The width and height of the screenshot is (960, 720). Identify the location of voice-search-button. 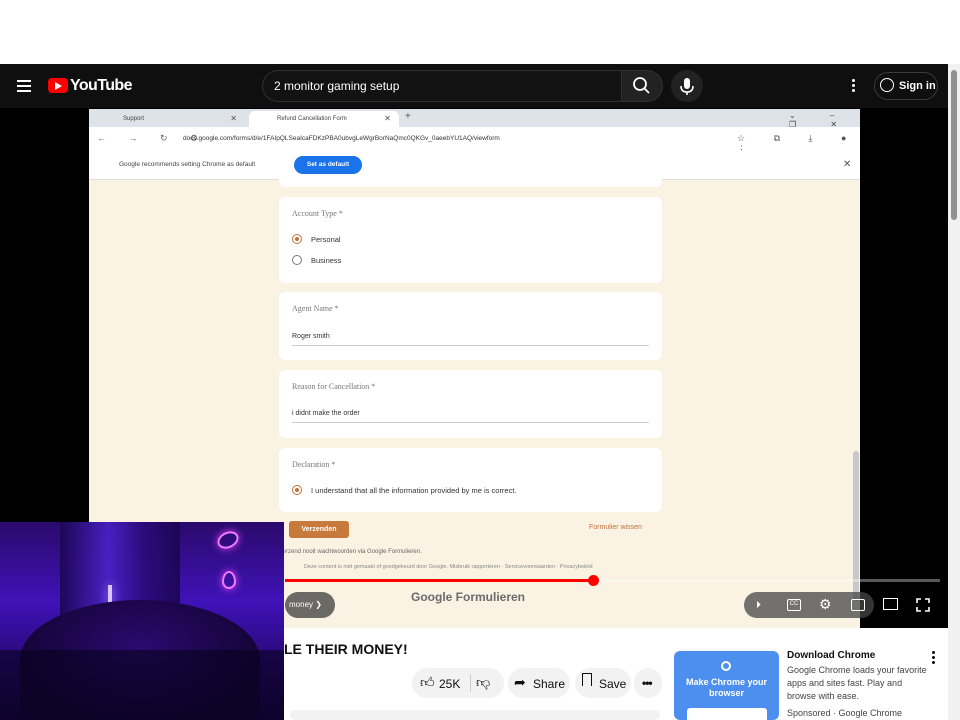
(687, 86).